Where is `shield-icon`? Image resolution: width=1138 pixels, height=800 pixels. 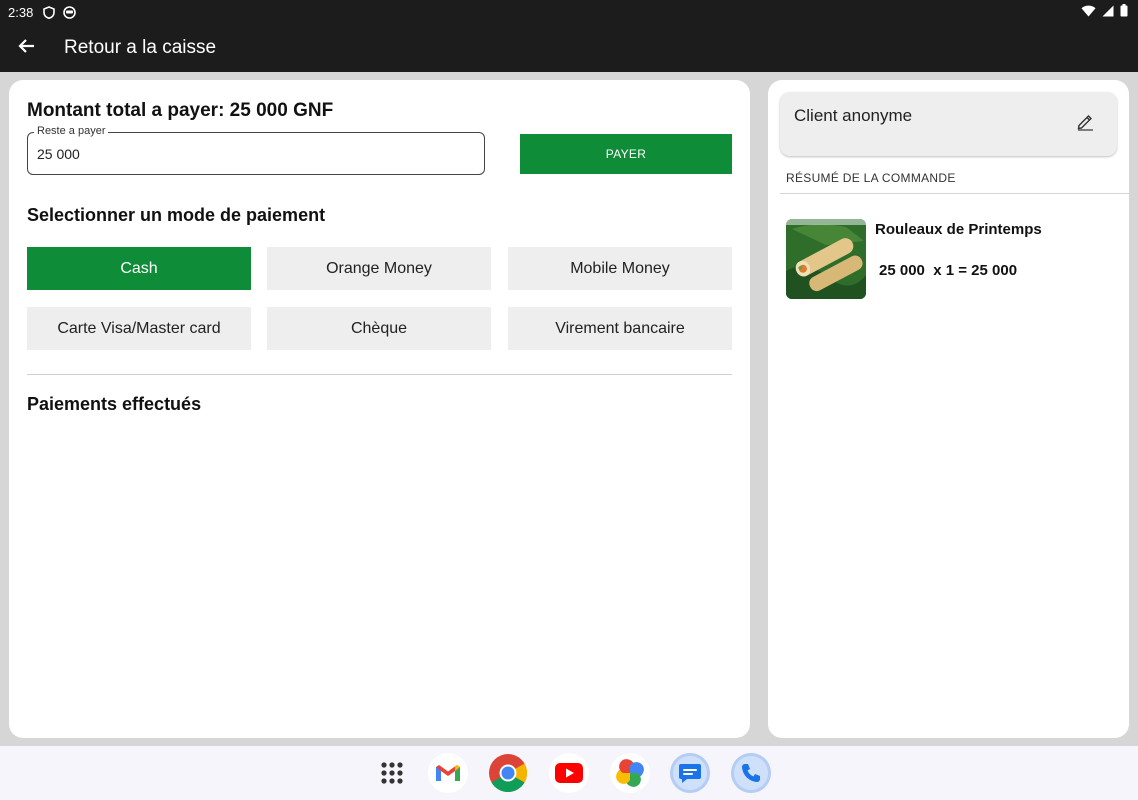 shield-icon is located at coordinates (49, 12).